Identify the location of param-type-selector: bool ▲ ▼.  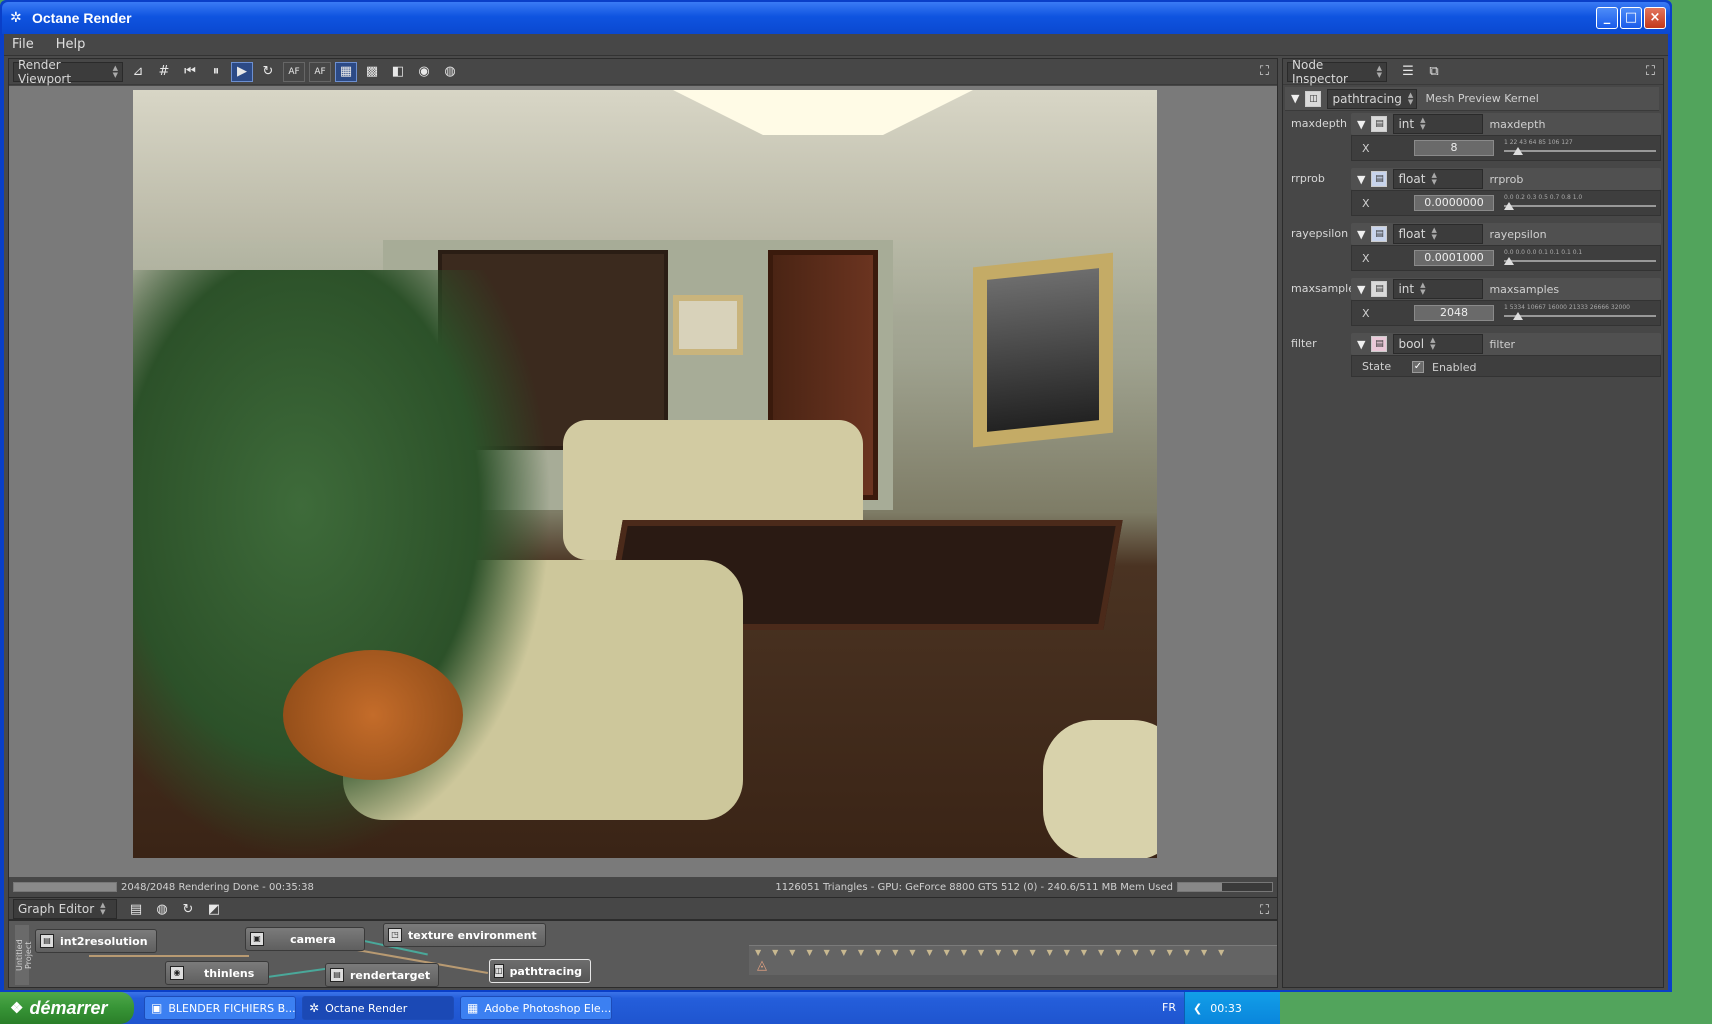
(1438, 344).